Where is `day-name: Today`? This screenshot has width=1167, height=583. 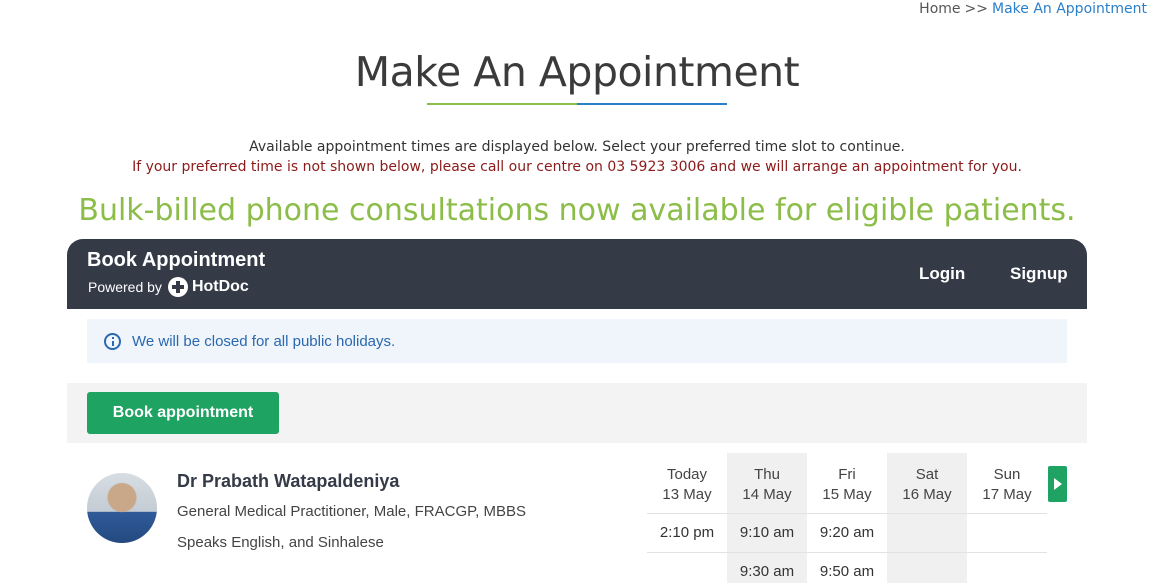 day-name: Today is located at coordinates (687, 474).